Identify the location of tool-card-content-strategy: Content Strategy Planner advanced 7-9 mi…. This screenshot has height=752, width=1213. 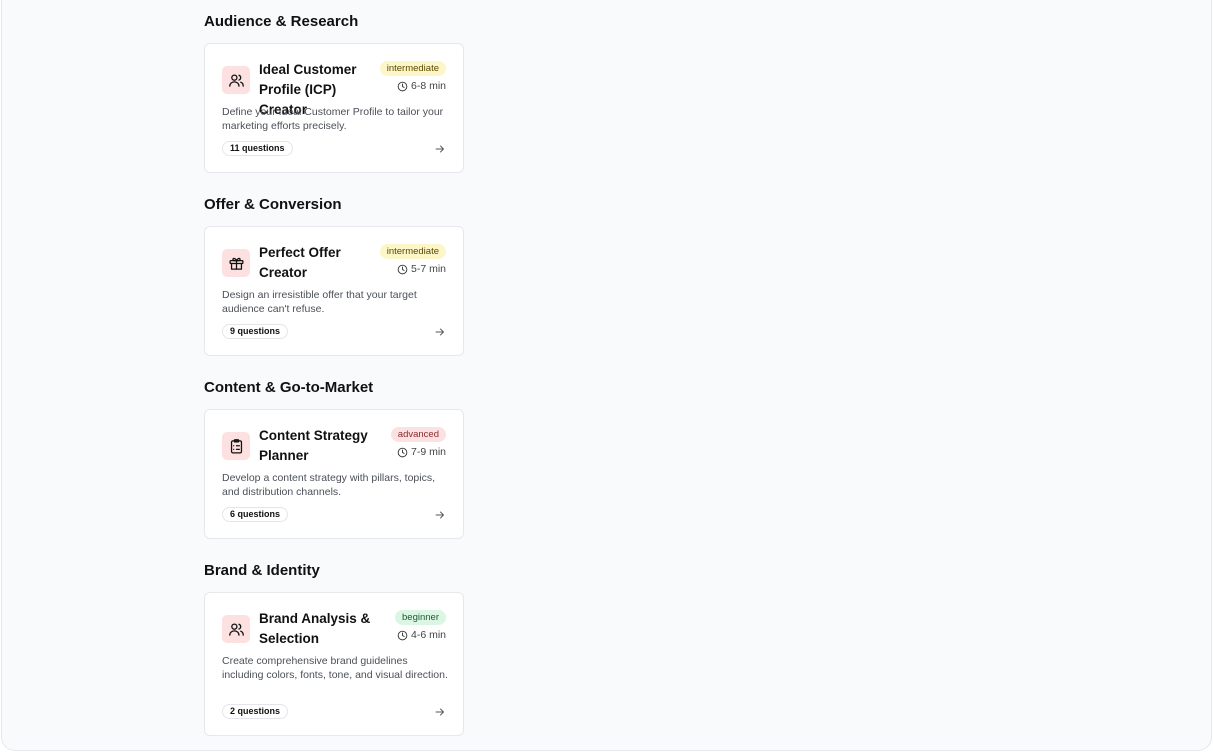
(334, 474).